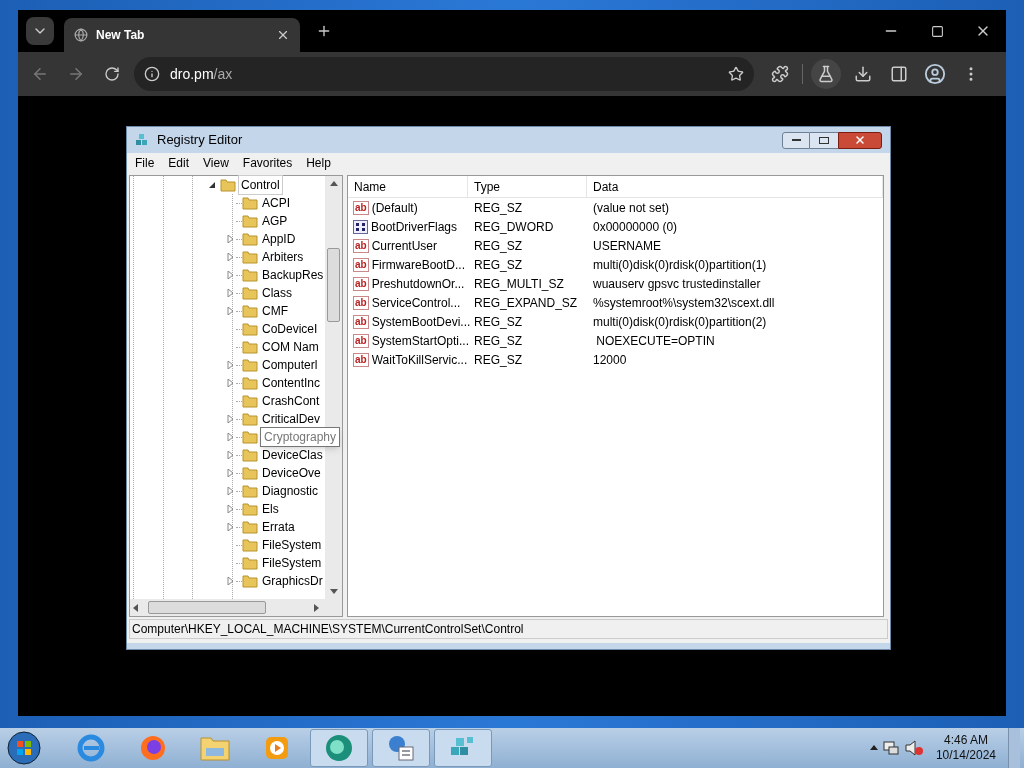 The image size is (1024, 768). What do you see at coordinates (200, 140) in the screenshot?
I see `window-title: Registry Editor` at bounding box center [200, 140].